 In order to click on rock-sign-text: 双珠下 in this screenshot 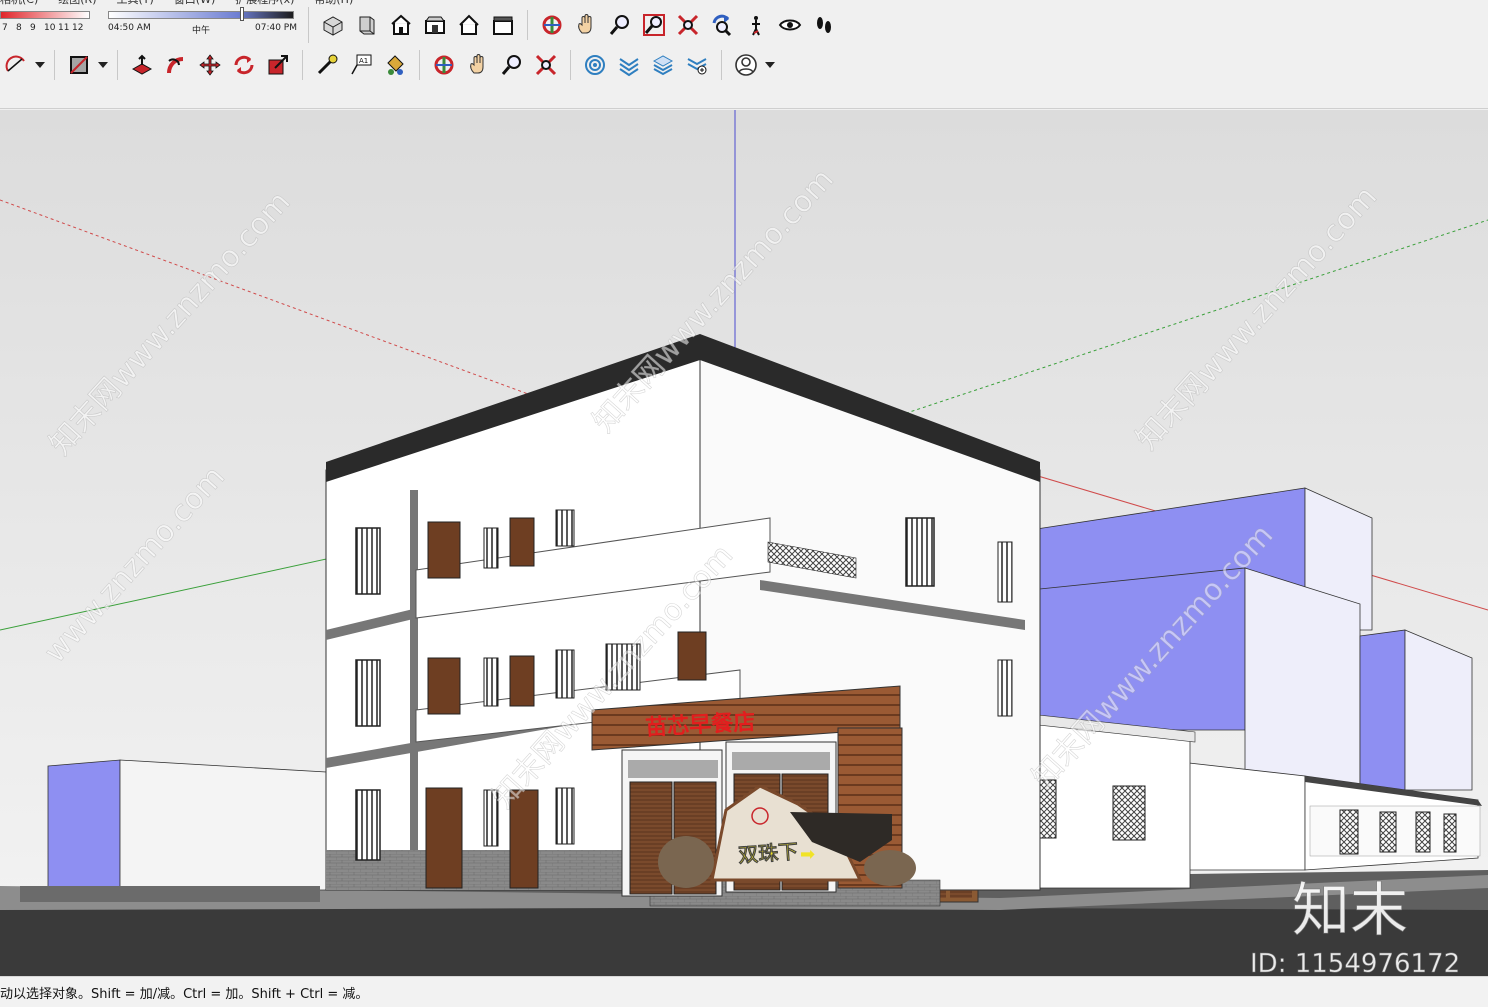, I will do `click(768, 853)`.